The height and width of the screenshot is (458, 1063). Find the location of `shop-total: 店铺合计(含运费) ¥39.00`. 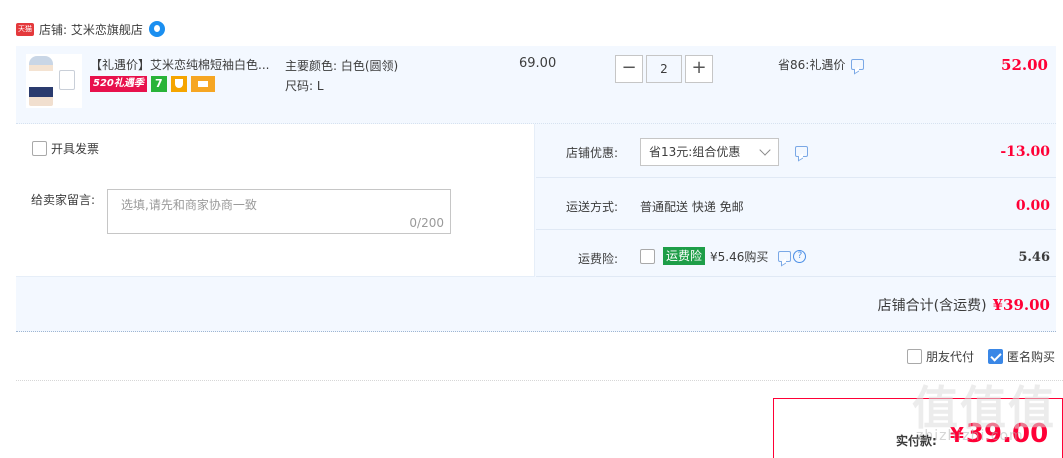

shop-total: 店铺合计(含运费) ¥39.00 is located at coordinates (964, 305).